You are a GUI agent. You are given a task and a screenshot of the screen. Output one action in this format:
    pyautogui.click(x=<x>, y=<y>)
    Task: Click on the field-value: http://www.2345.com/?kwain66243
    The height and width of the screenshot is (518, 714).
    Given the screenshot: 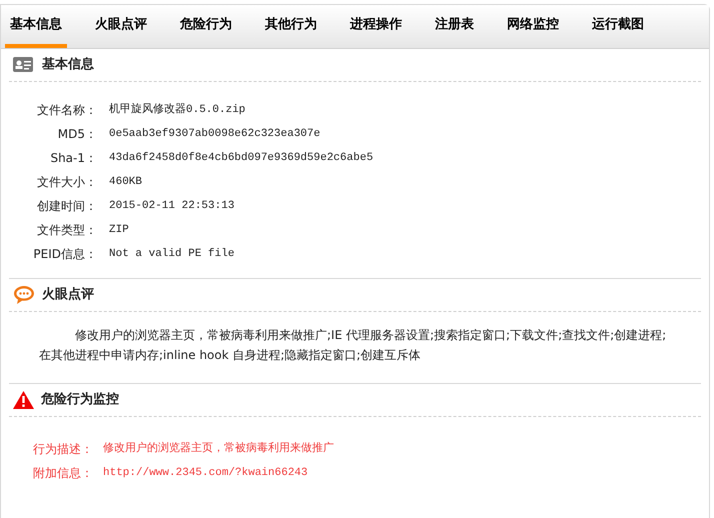 What is the action you would take?
    pyautogui.click(x=205, y=473)
    